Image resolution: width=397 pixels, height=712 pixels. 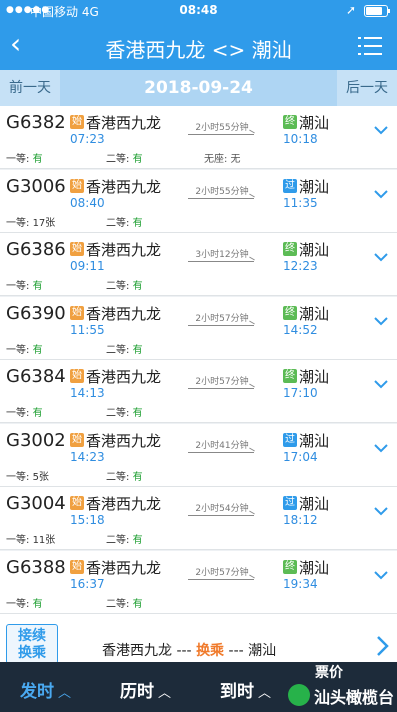 I want to click on transfer-route: 香港西九龙 --- 换乘 --- 潮汕, so click(x=189, y=650).